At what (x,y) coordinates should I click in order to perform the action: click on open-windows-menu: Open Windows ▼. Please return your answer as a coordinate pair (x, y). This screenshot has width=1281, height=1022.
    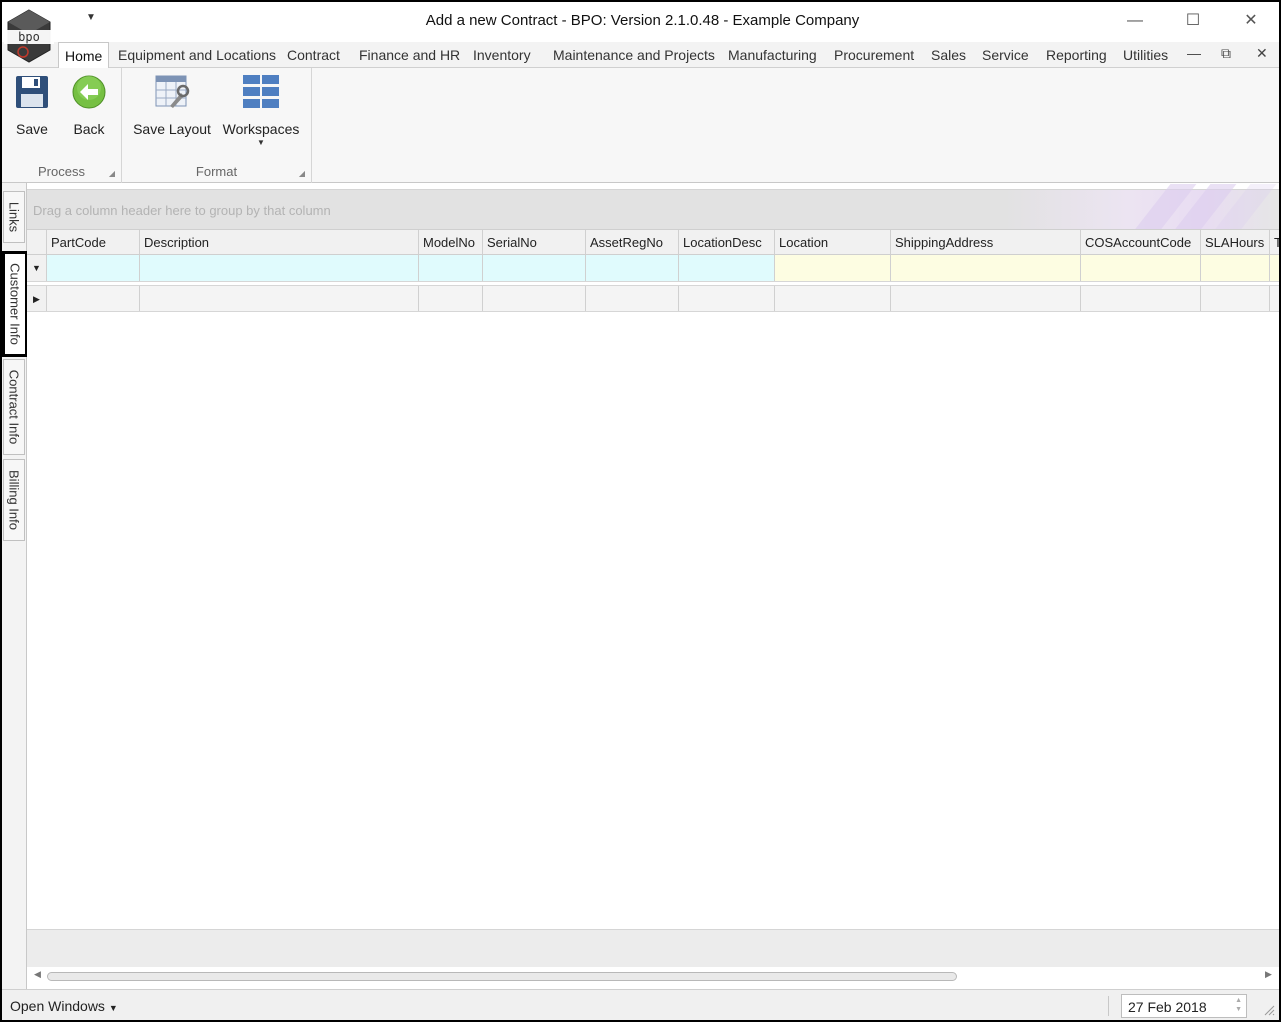
    Looking at the image, I should click on (64, 1006).